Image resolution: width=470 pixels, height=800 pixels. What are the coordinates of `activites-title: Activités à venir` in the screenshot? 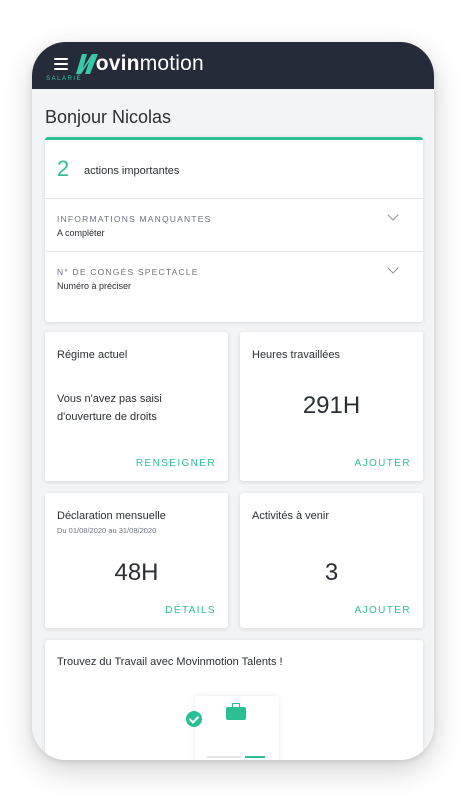 It's located at (291, 516).